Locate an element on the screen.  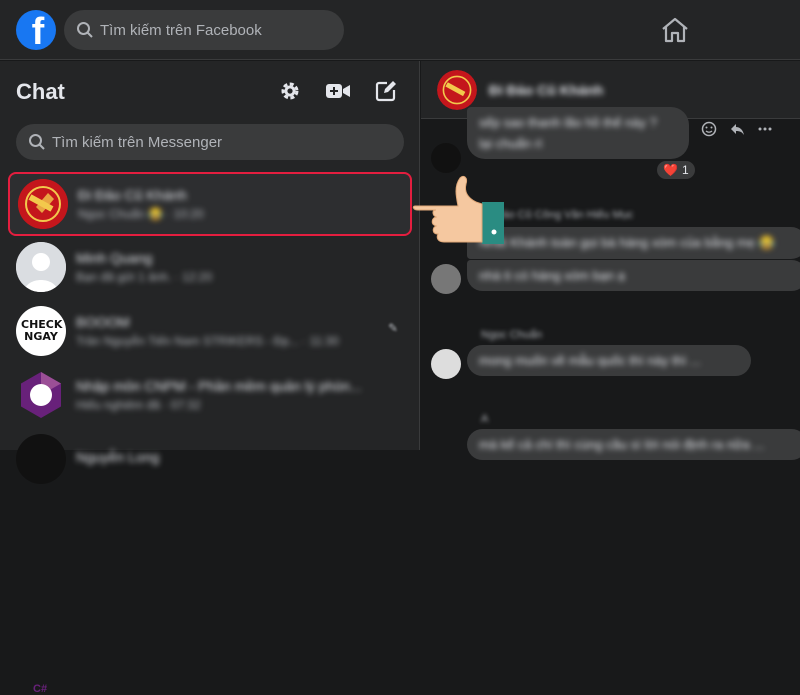
facebook-logo: f is located at coordinates (36, 30).